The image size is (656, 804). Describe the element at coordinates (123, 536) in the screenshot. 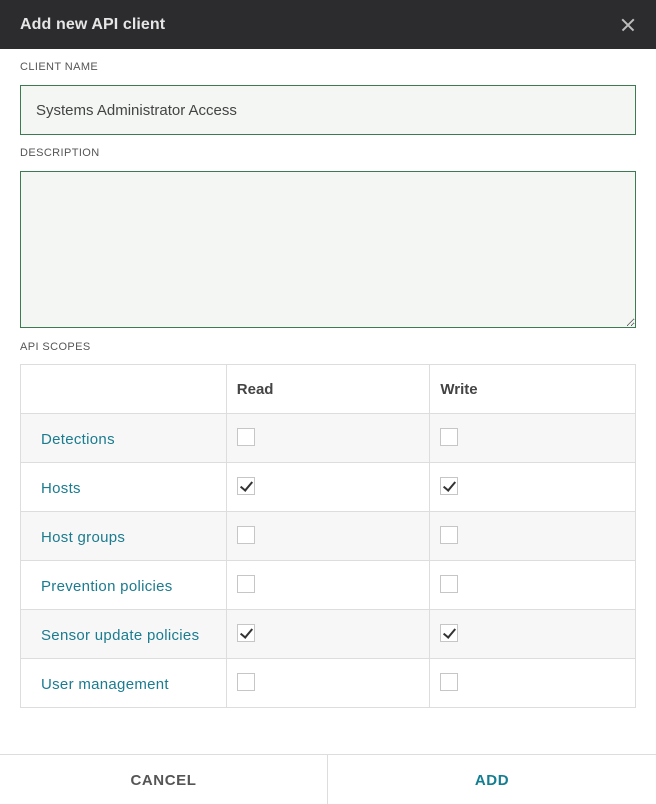

I see `scope-name: Host groups` at that location.